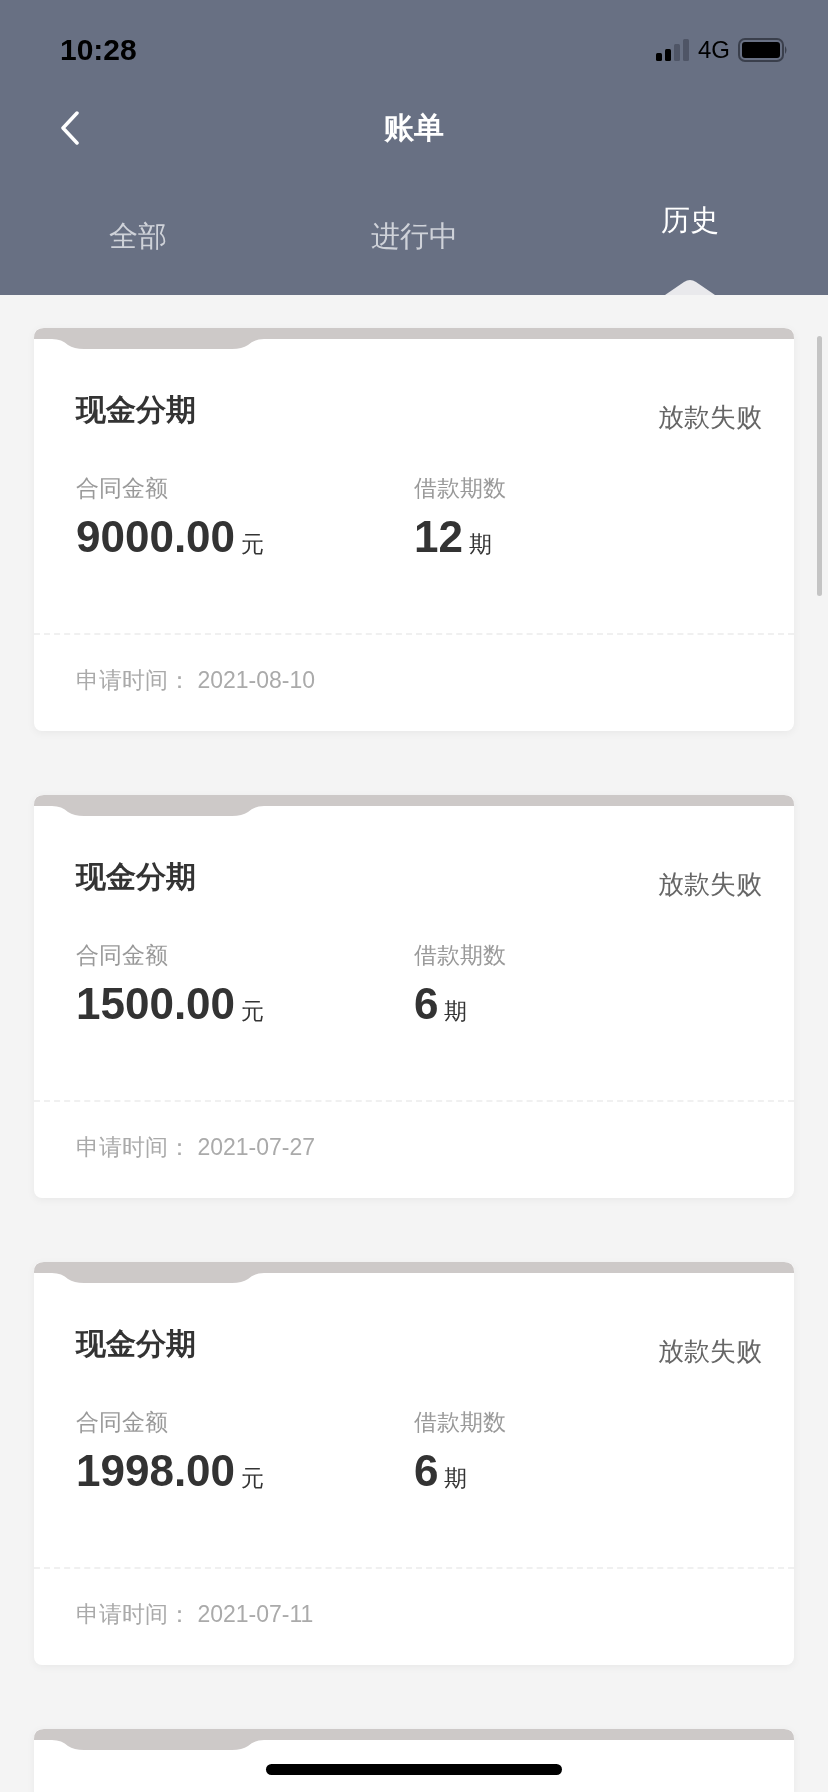 Image resolution: width=828 pixels, height=1792 pixels. Describe the element at coordinates (414, 127) in the screenshot. I see `page-title: 账单` at that location.